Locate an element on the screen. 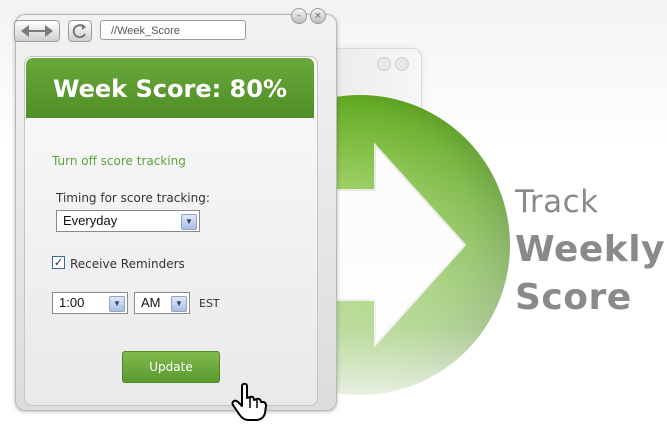 The image size is (667, 426). timezone-label: EST is located at coordinates (209, 303).